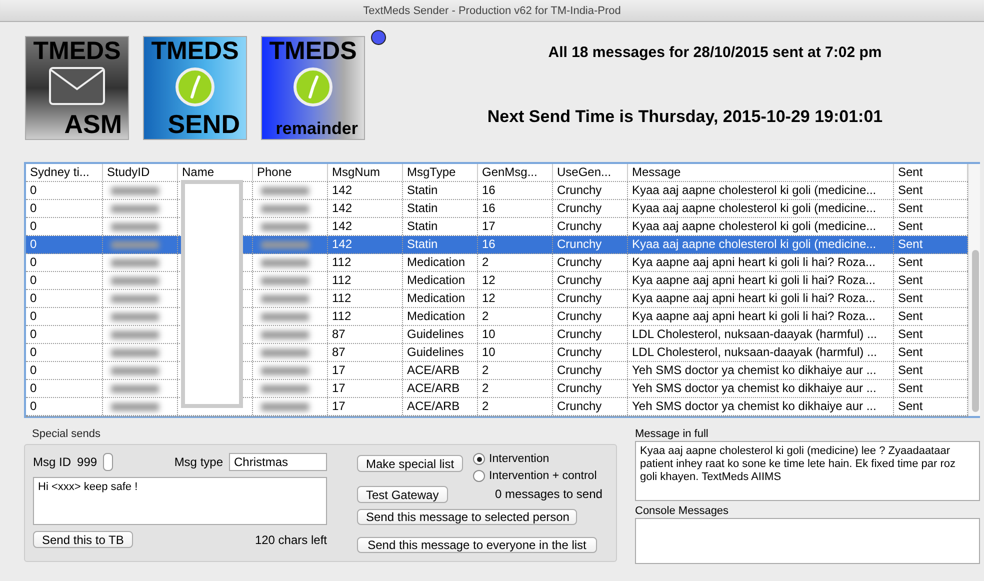 The image size is (984, 581). What do you see at coordinates (467, 517) in the screenshot?
I see `send-selected-button: Send this message to selected person` at bounding box center [467, 517].